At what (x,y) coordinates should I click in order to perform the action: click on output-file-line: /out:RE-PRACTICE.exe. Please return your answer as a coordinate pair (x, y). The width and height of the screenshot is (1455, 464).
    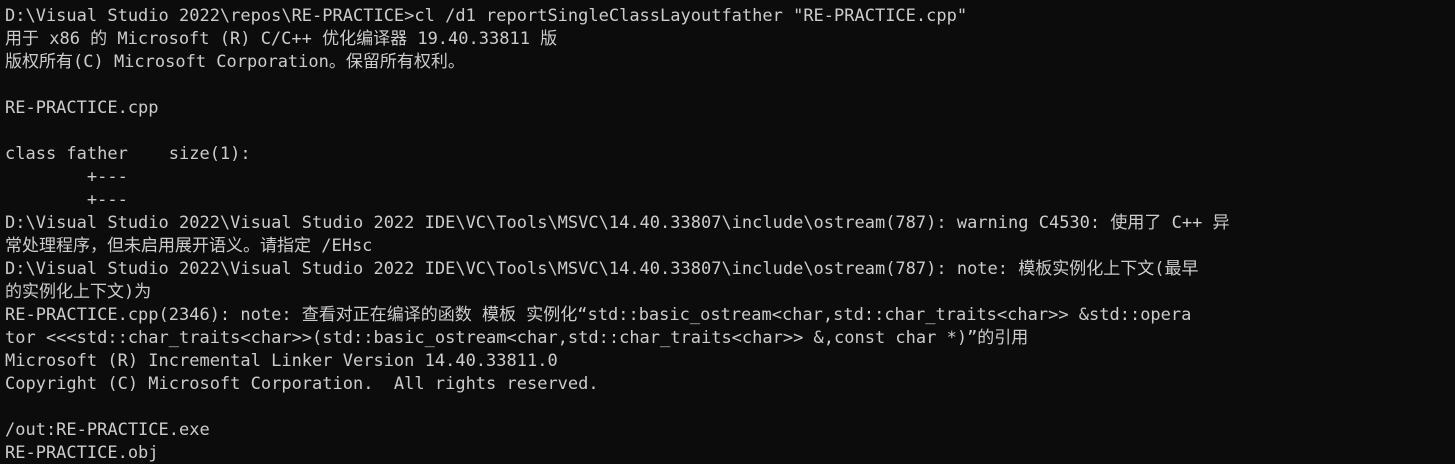
    Looking at the image, I should click on (107, 430).